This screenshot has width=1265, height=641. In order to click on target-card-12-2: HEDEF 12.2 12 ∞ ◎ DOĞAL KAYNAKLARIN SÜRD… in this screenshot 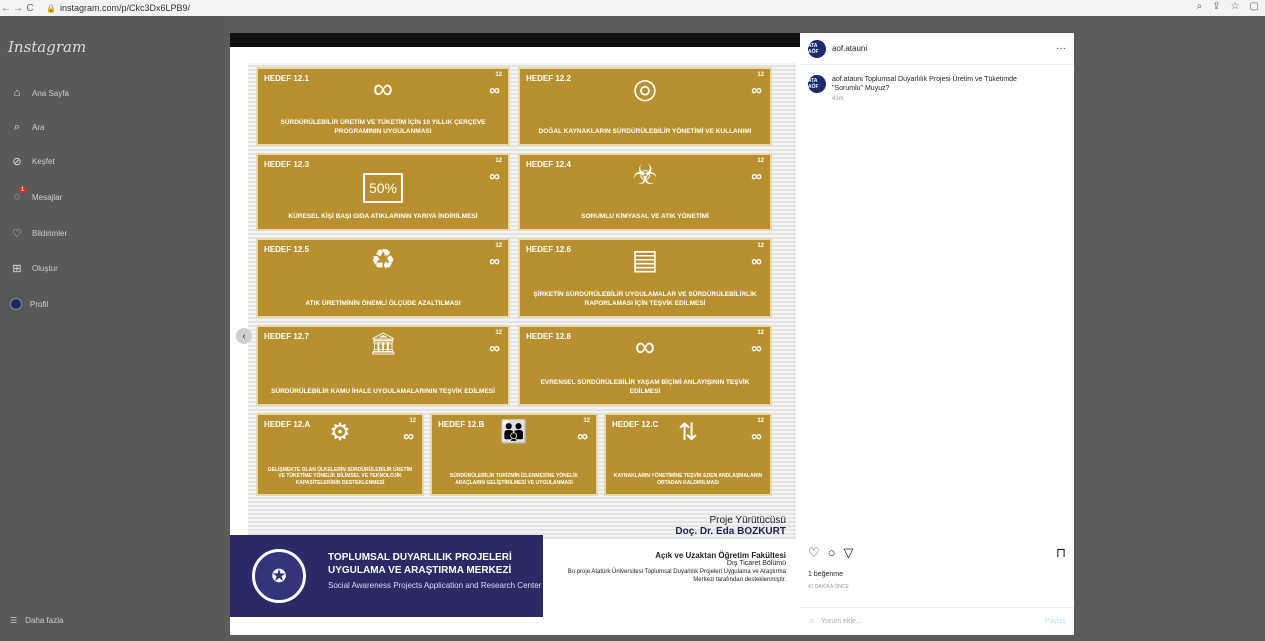, I will do `click(645, 106)`.